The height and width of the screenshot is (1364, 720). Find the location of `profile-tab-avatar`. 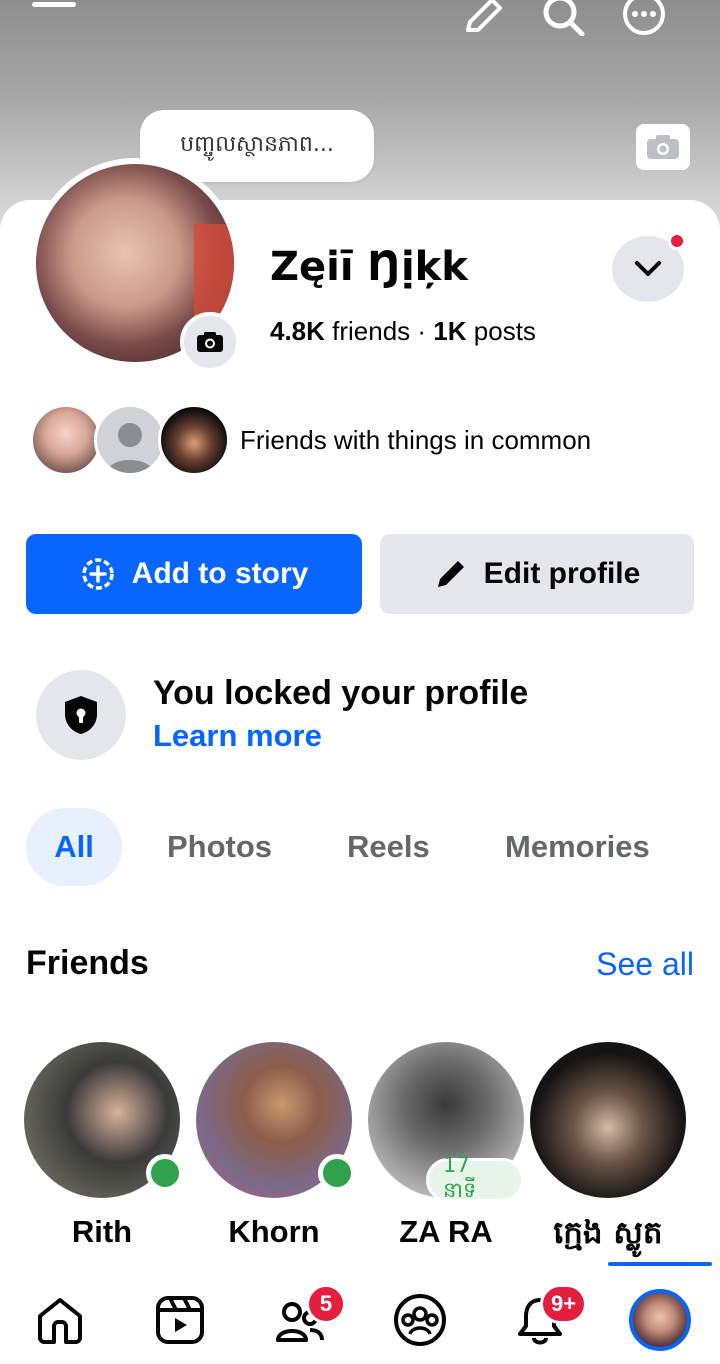

profile-tab-avatar is located at coordinates (660, 1320).